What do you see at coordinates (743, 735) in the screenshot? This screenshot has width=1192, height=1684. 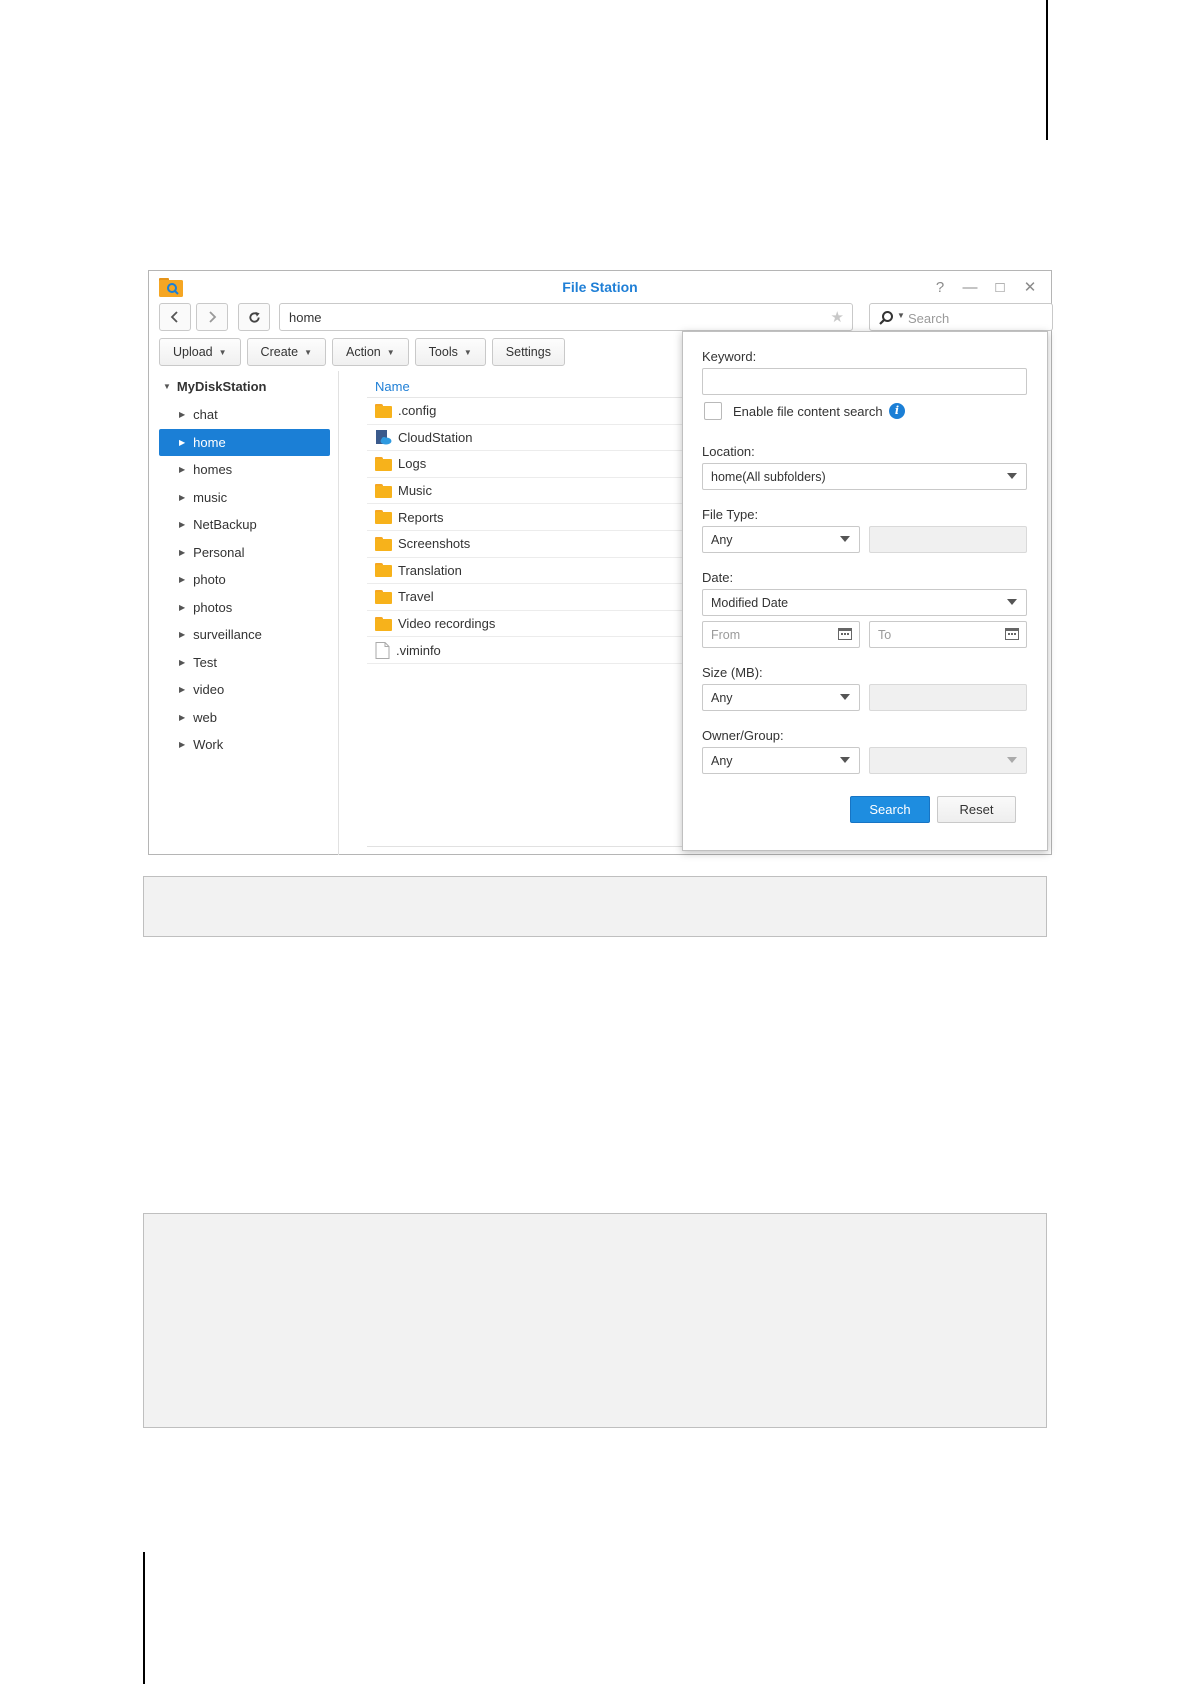 I see `owner-group-label: Owner/Group:` at bounding box center [743, 735].